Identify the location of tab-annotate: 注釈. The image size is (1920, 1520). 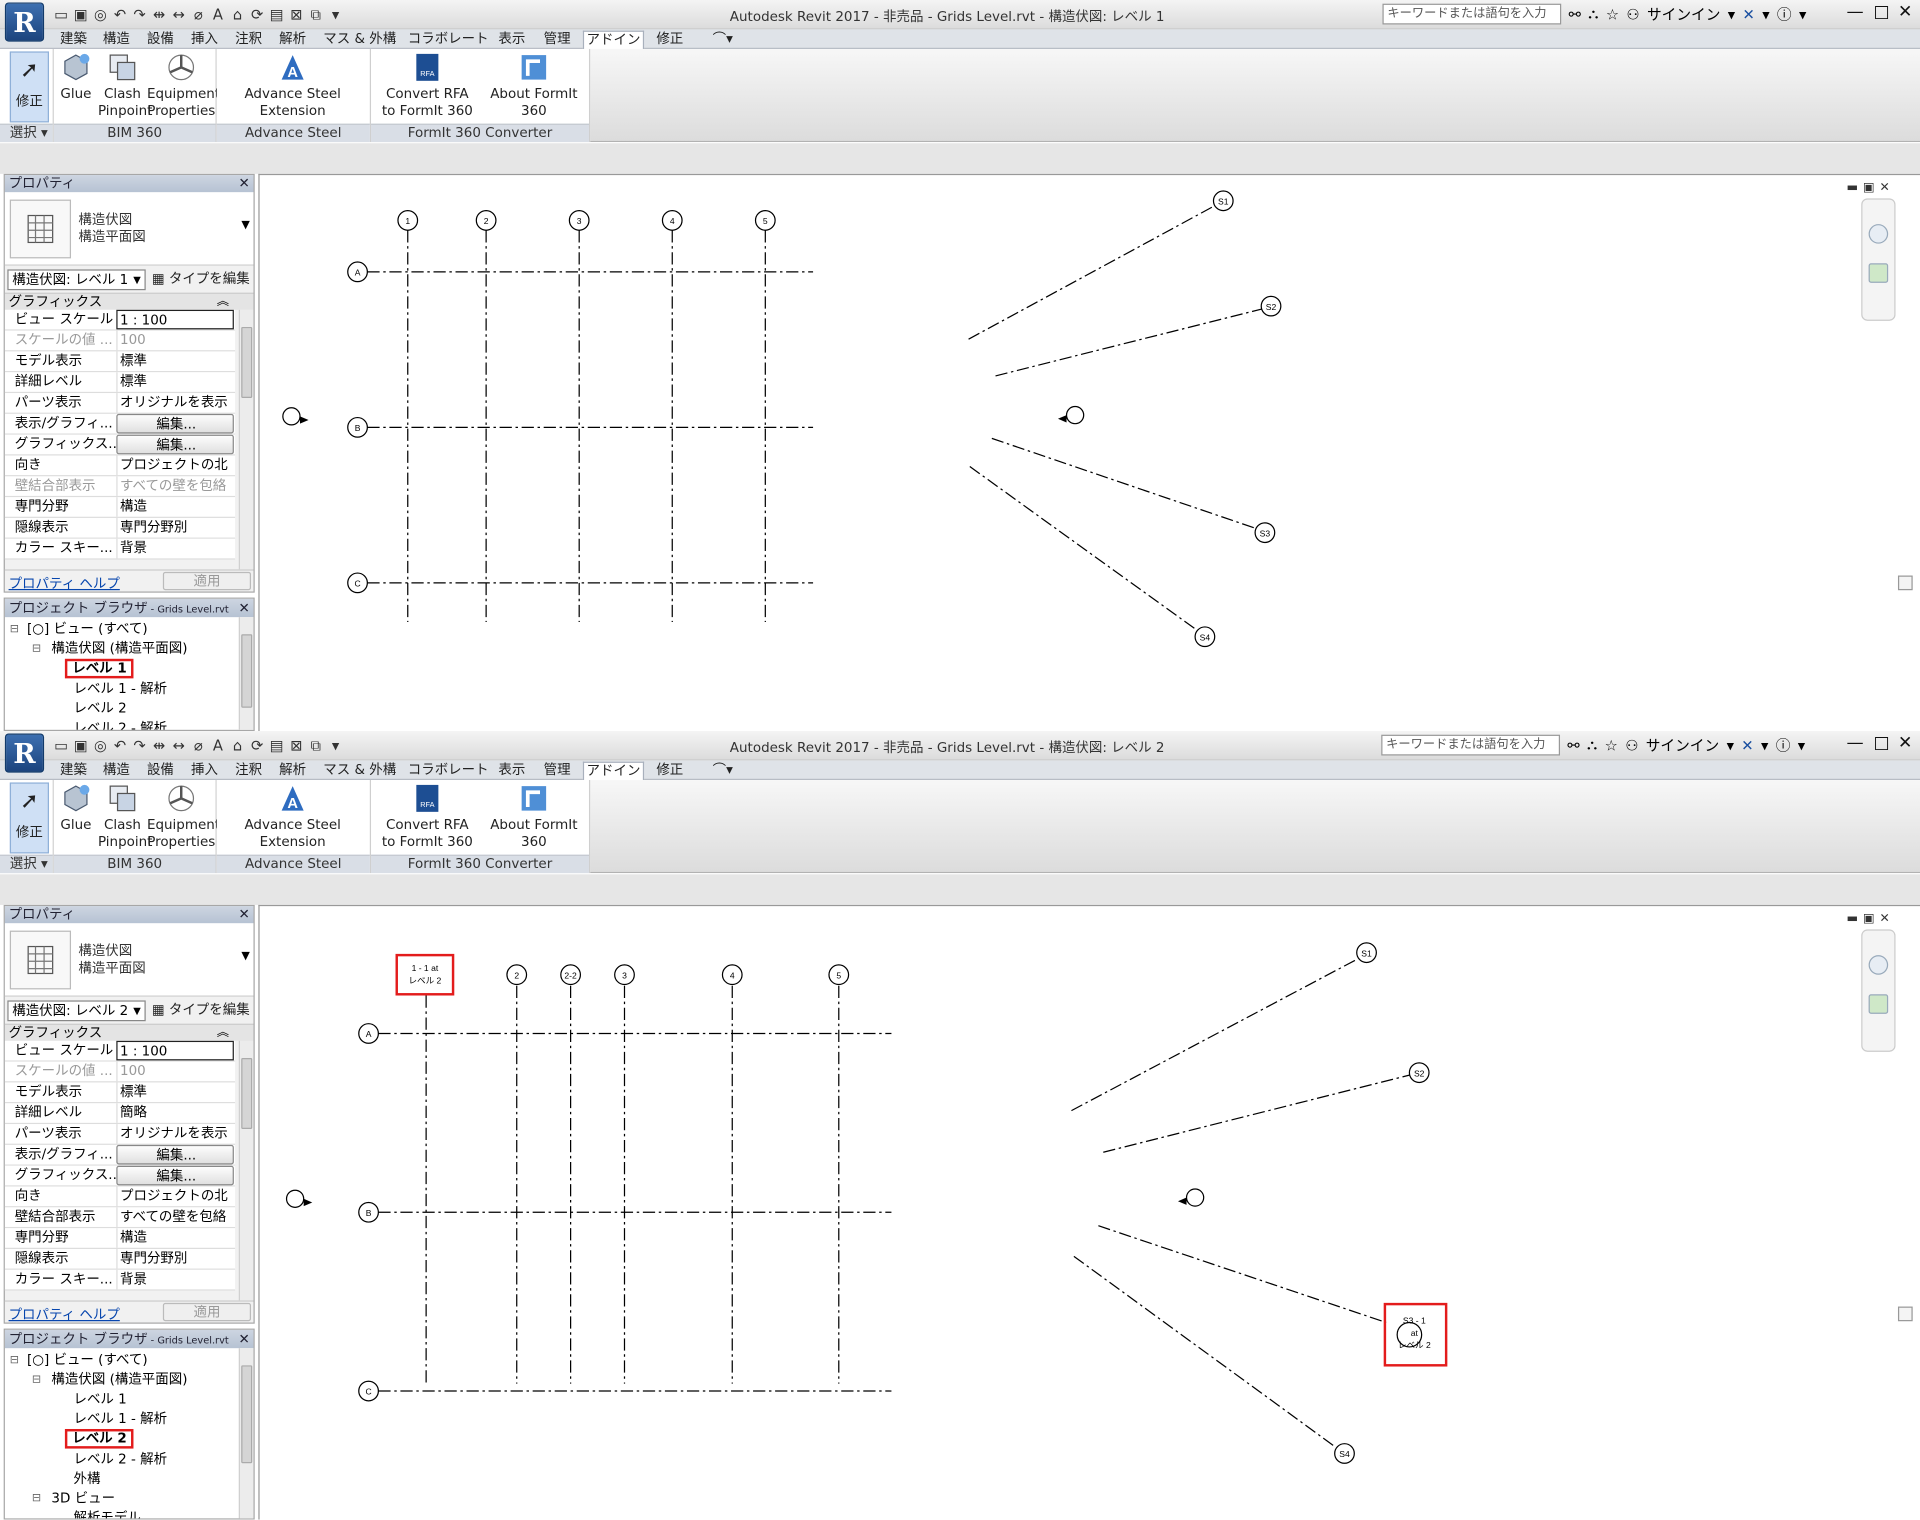
(249, 40).